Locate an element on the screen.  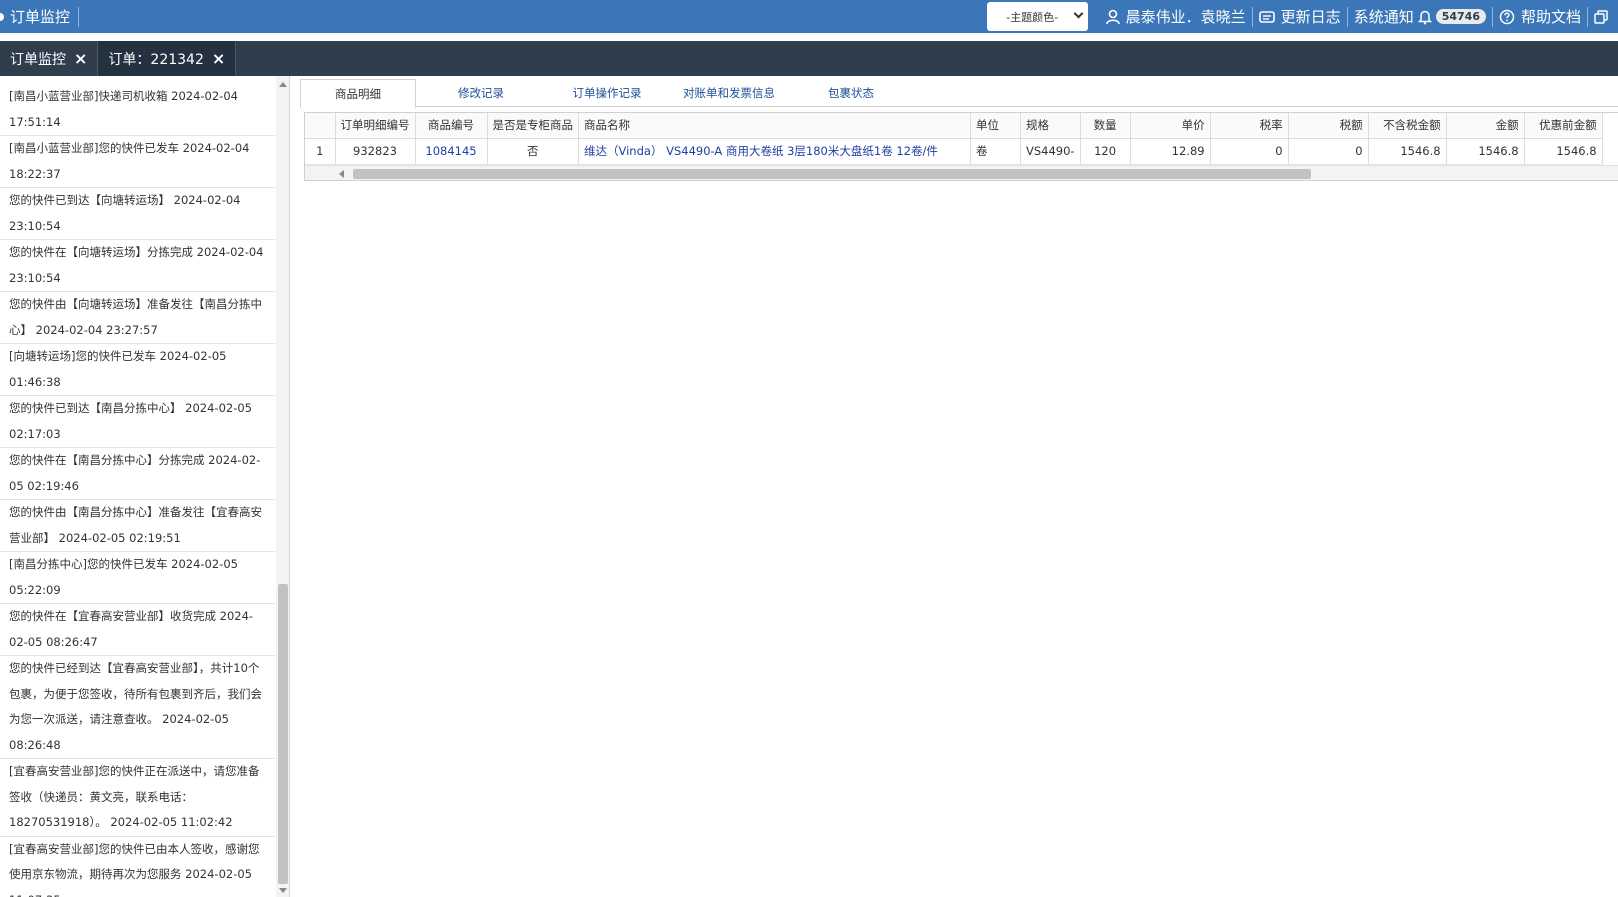
app-brand: 订单监控 is located at coordinates (40, 16).